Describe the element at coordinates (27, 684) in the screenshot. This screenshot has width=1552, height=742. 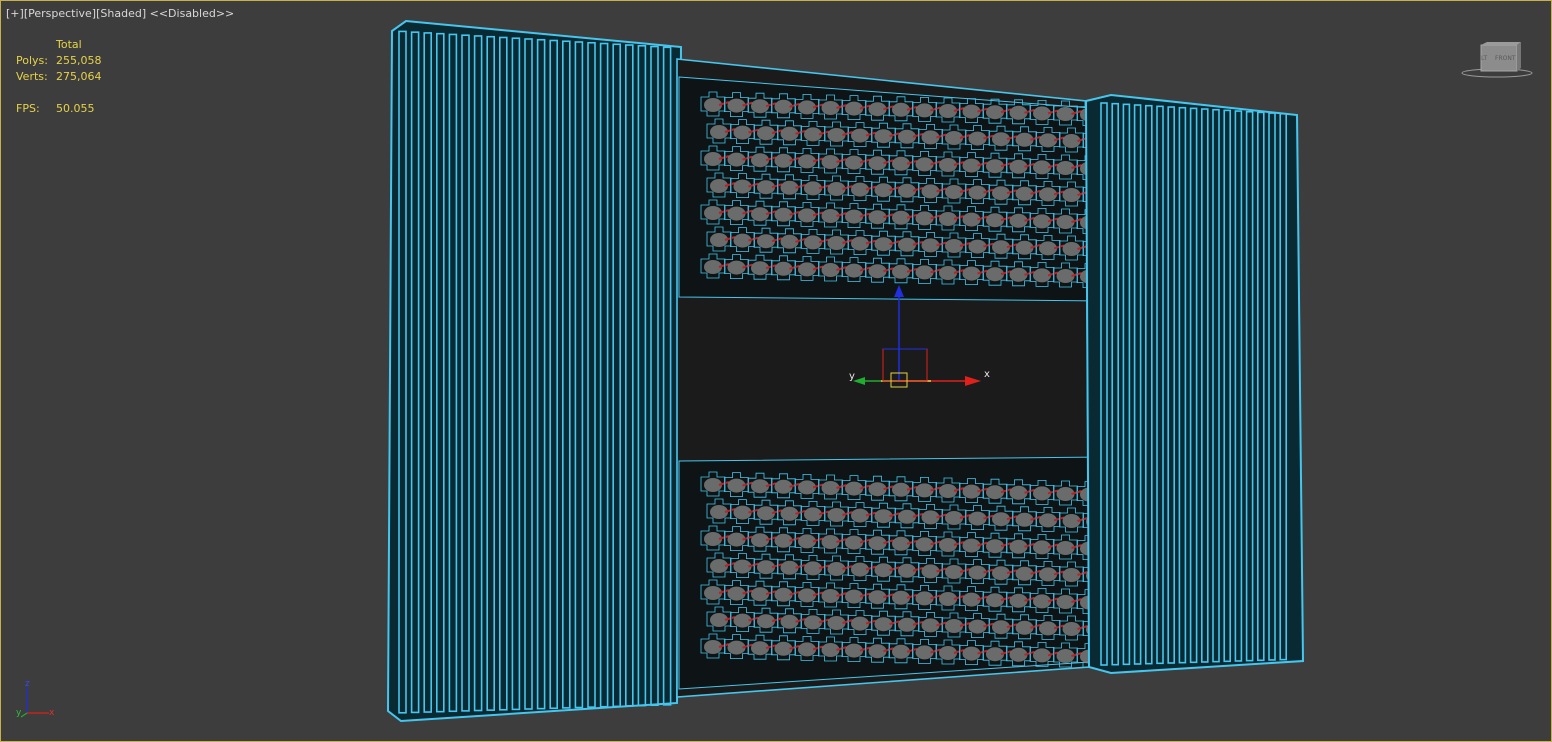
I see `tripod-z-label: z` at that location.